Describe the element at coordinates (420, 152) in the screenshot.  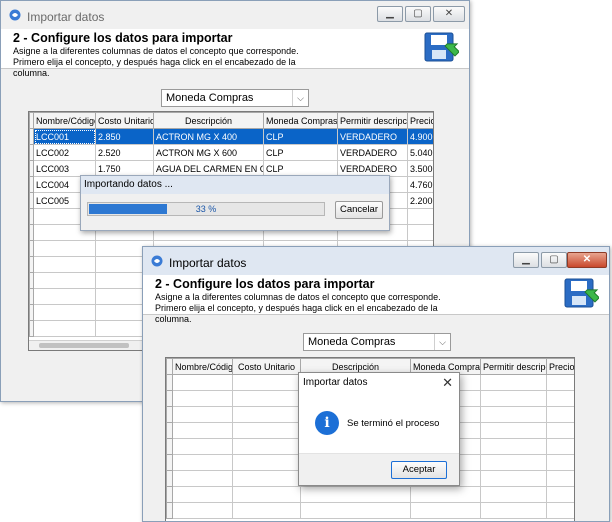
I see `table-cell: 5.040` at that location.